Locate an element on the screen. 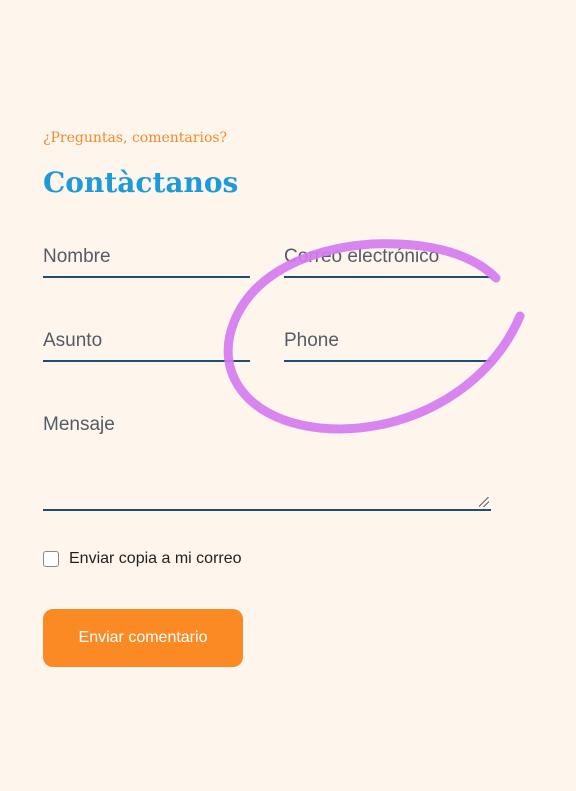 The image size is (576, 791). name-field-wrapper is located at coordinates (146, 257).